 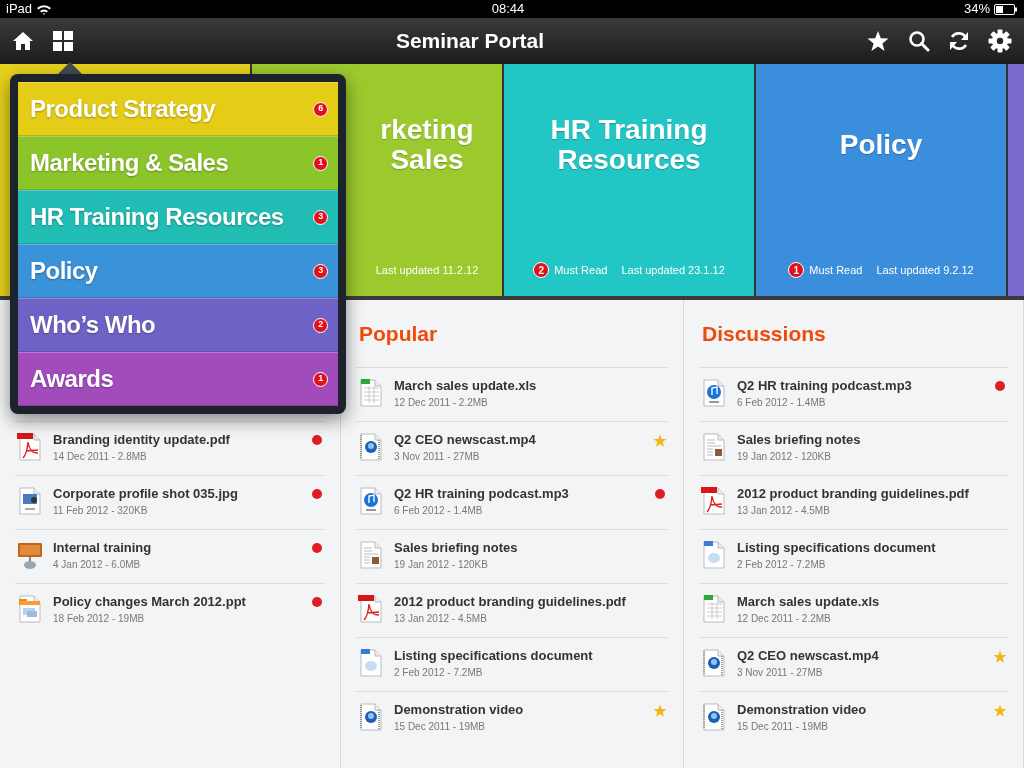 What do you see at coordinates (881, 180) in the screenshot?
I see `category-tile: Policy 1 Must Read Last updated 9.2.12` at bounding box center [881, 180].